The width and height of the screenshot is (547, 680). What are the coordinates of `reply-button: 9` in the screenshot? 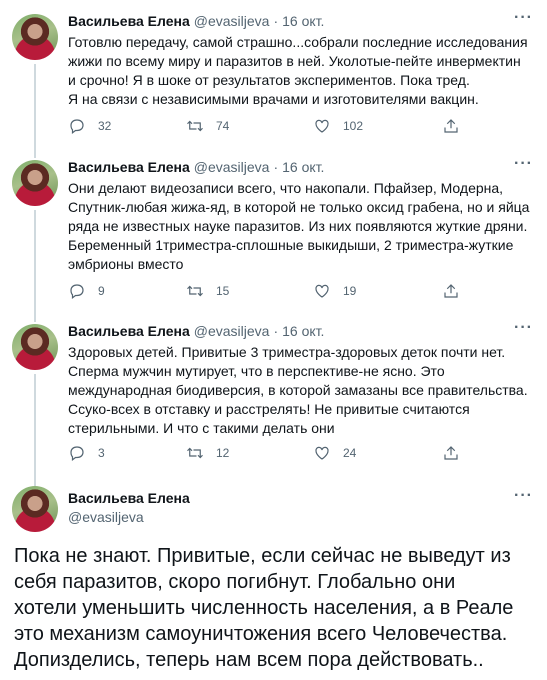 It's located at (86, 291).